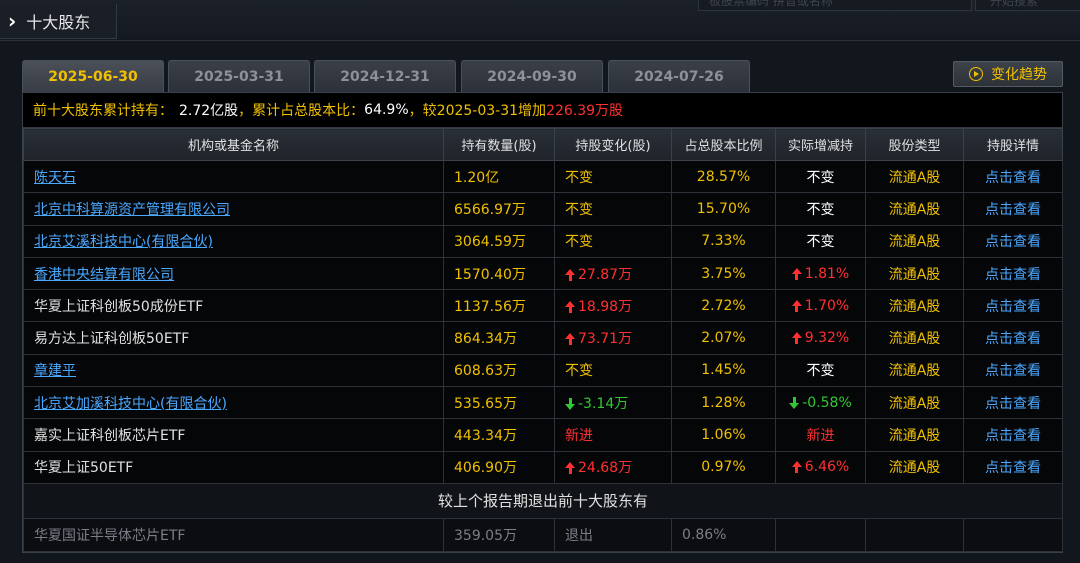 This screenshot has height=563, width=1080. I want to click on holder-qty: 3064.59万, so click(499, 241).